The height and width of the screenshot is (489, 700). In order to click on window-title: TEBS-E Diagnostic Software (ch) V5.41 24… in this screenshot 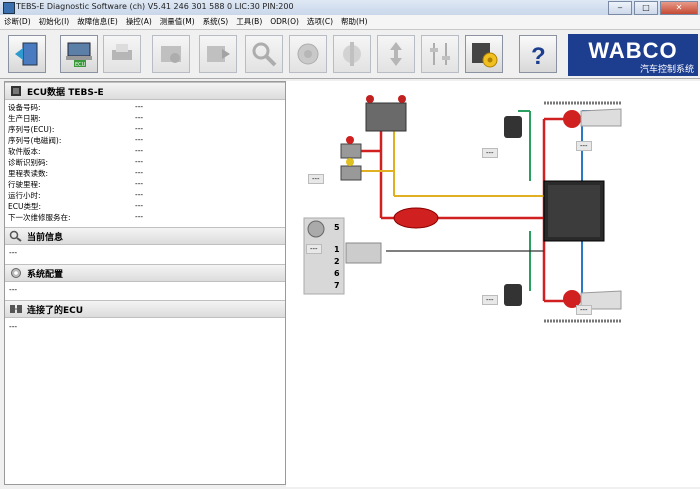, I will do `click(155, 6)`.